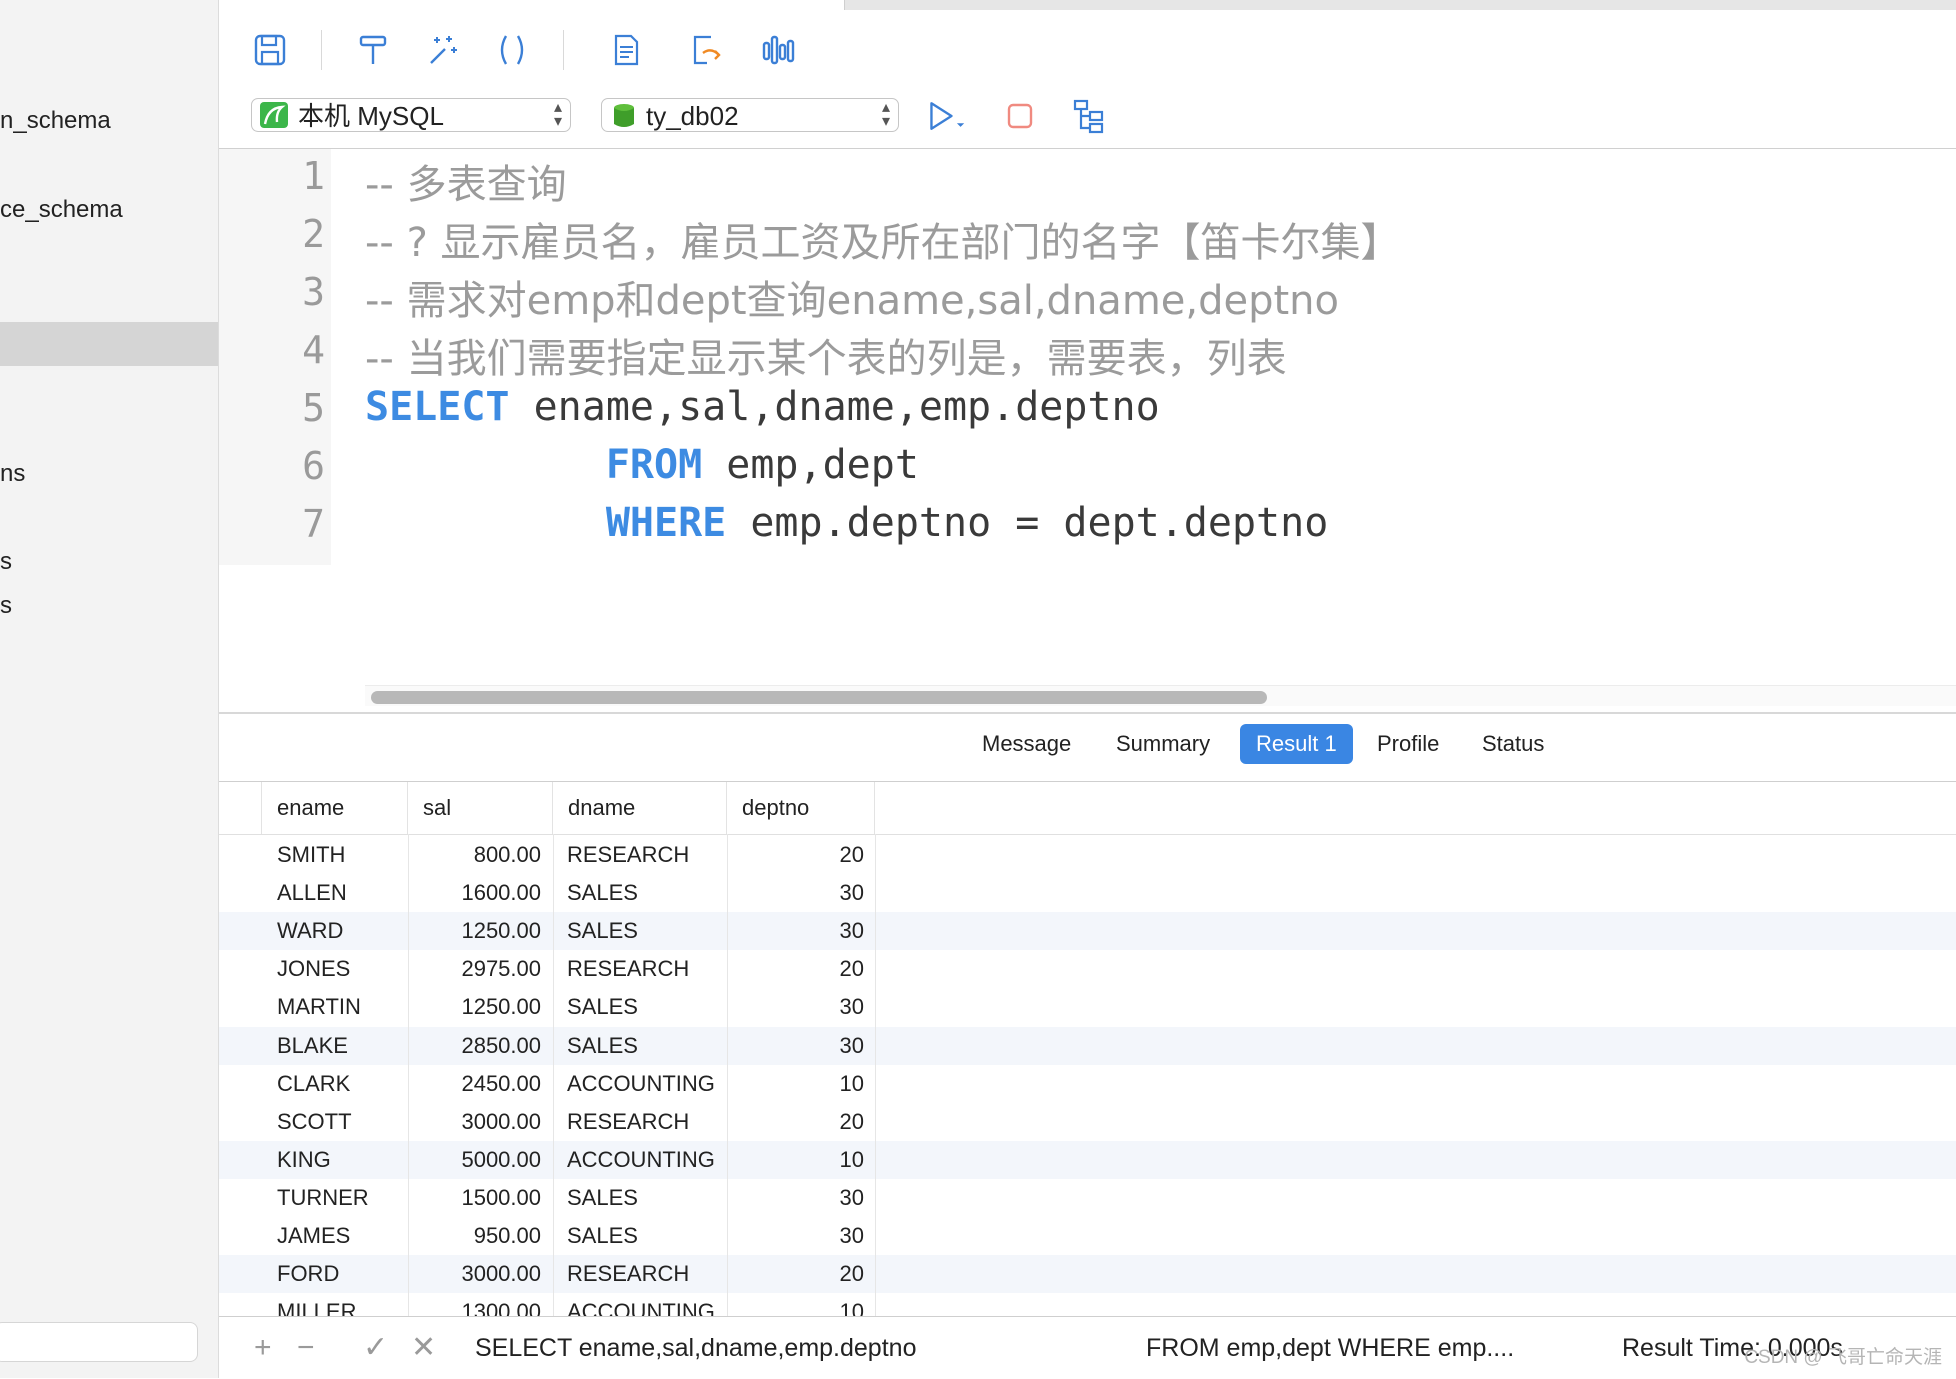  What do you see at coordinates (474, 1046) in the screenshot?
I see `cell-sal: 2850.00` at bounding box center [474, 1046].